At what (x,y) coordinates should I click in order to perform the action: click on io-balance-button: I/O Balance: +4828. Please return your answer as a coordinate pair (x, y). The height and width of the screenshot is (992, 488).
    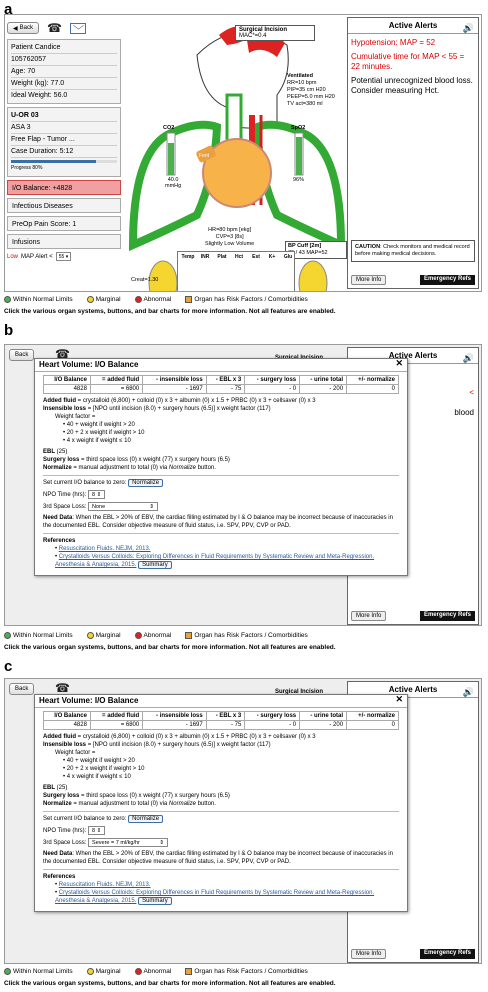
    Looking at the image, I should click on (64, 187).